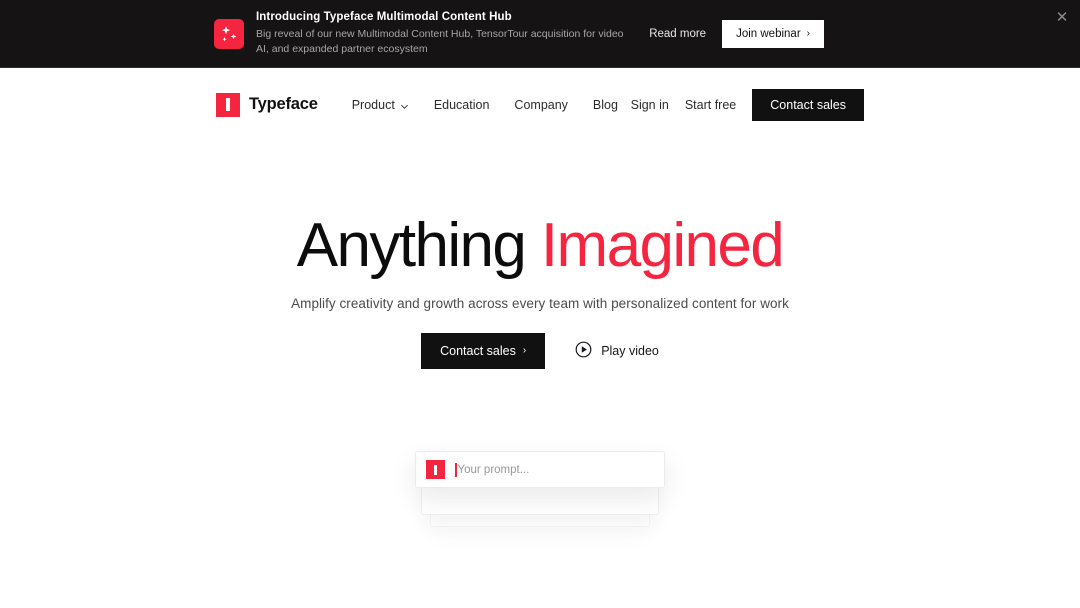 The width and height of the screenshot is (1080, 608). I want to click on nav-item-company: Company, so click(541, 105).